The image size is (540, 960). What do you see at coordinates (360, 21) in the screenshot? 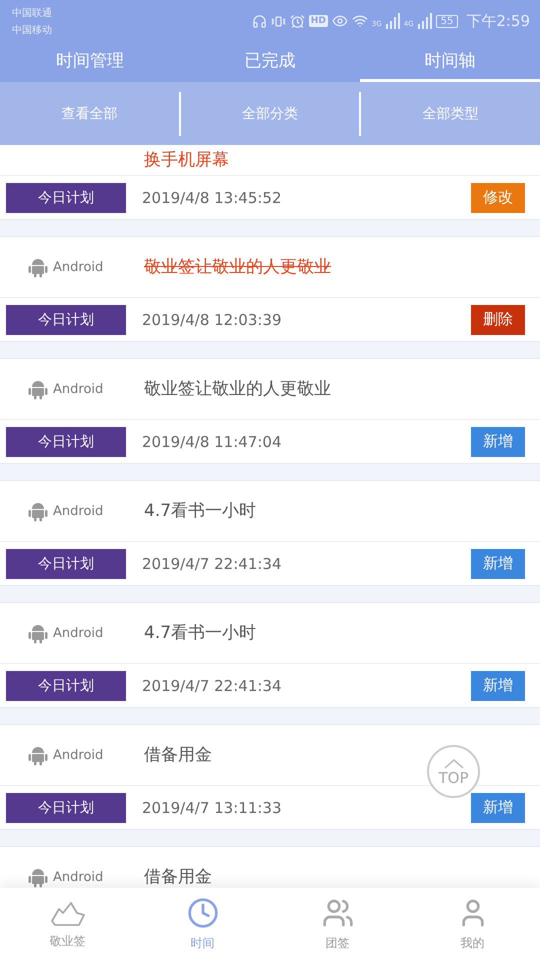
I see `wifi-icon` at bounding box center [360, 21].